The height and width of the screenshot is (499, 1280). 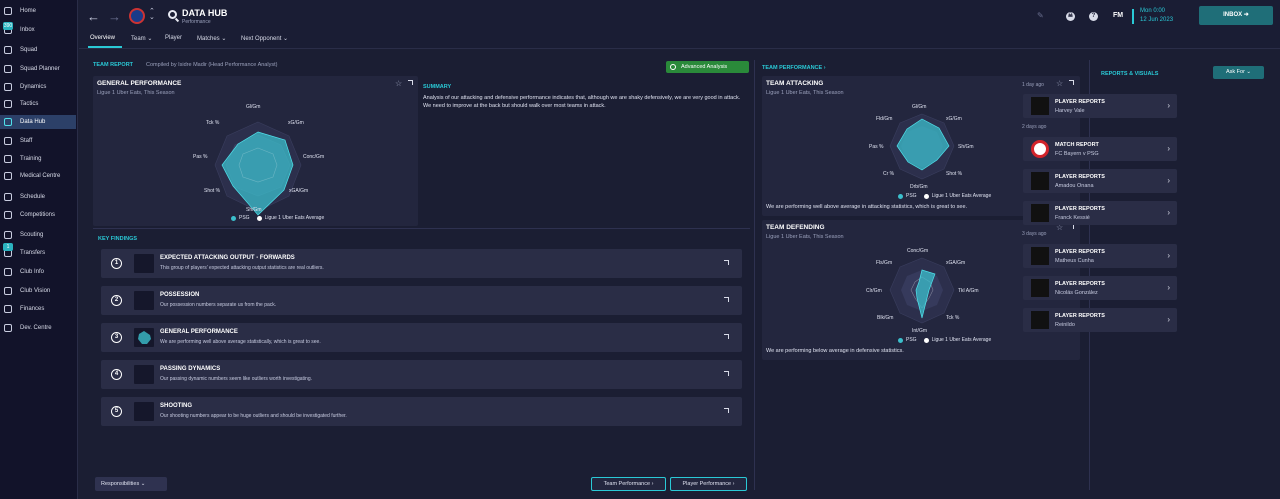 I want to click on sidebar-item-staff: Staff, so click(x=38, y=141).